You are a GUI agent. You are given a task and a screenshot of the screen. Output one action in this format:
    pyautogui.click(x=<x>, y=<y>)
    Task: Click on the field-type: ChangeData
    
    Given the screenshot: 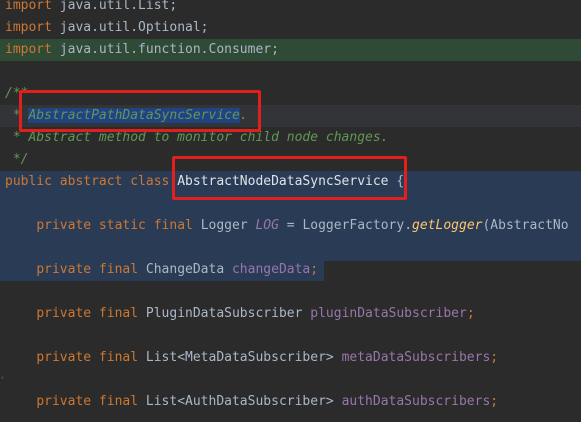 What is the action you would take?
    pyautogui.click(x=188, y=269)
    